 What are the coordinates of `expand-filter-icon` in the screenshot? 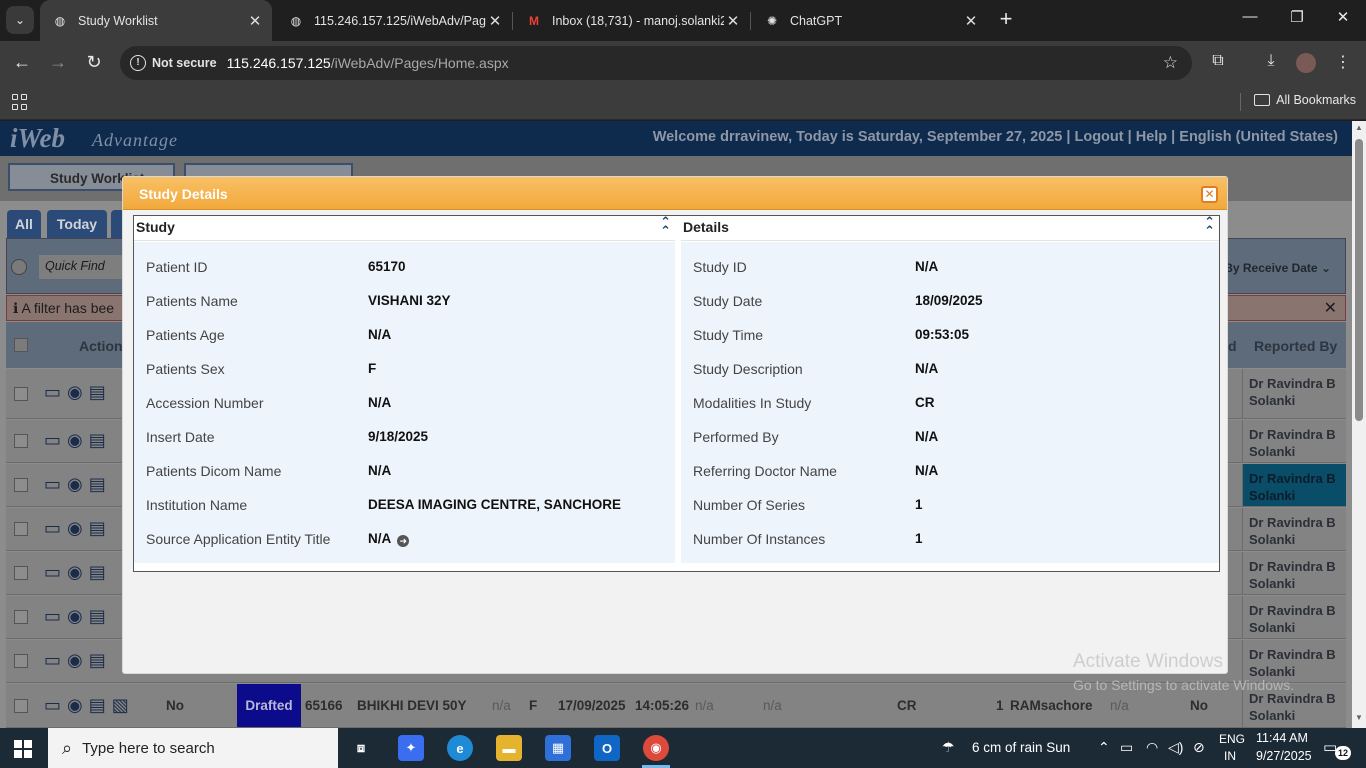 It's located at (19, 267).